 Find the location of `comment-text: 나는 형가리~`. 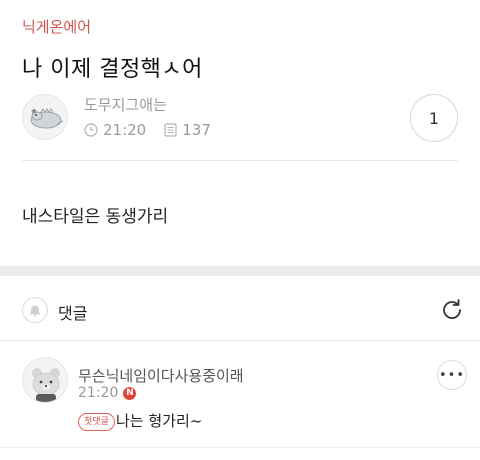

comment-text: 나는 형가리~ is located at coordinates (159, 421).